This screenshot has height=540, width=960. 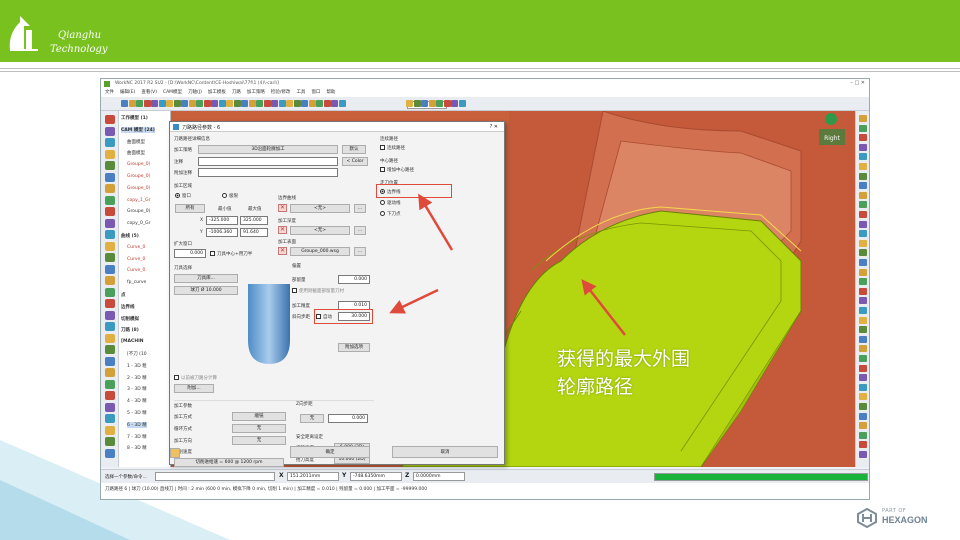 I want to click on menu-item: 工具, so click(x=300, y=92).